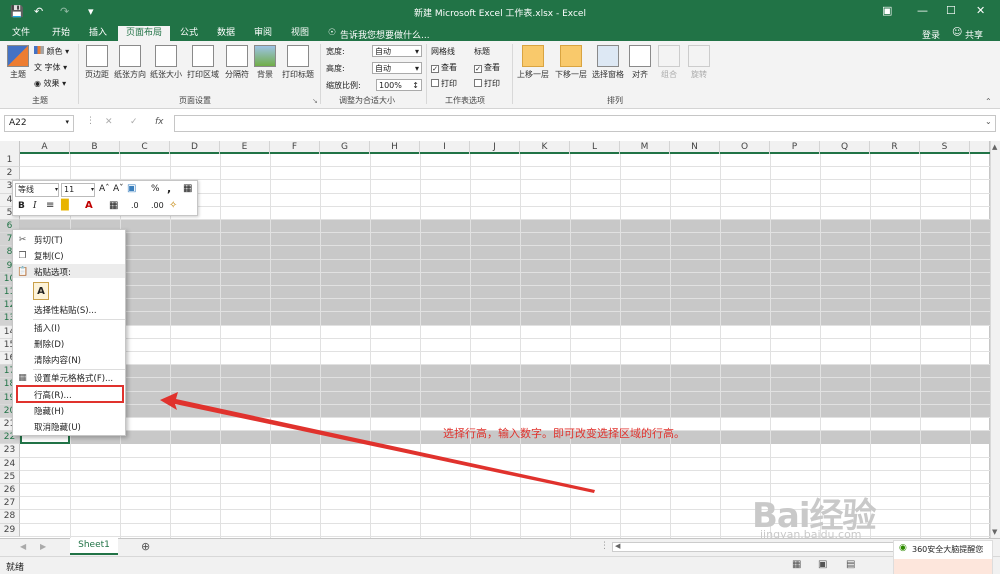 The image size is (1000, 574). What do you see at coordinates (500, 547) in the screenshot?
I see `sheet-tab-bar: ◀ ▶ Sheet1 ⊕ ⋮ ◀` at bounding box center [500, 547].